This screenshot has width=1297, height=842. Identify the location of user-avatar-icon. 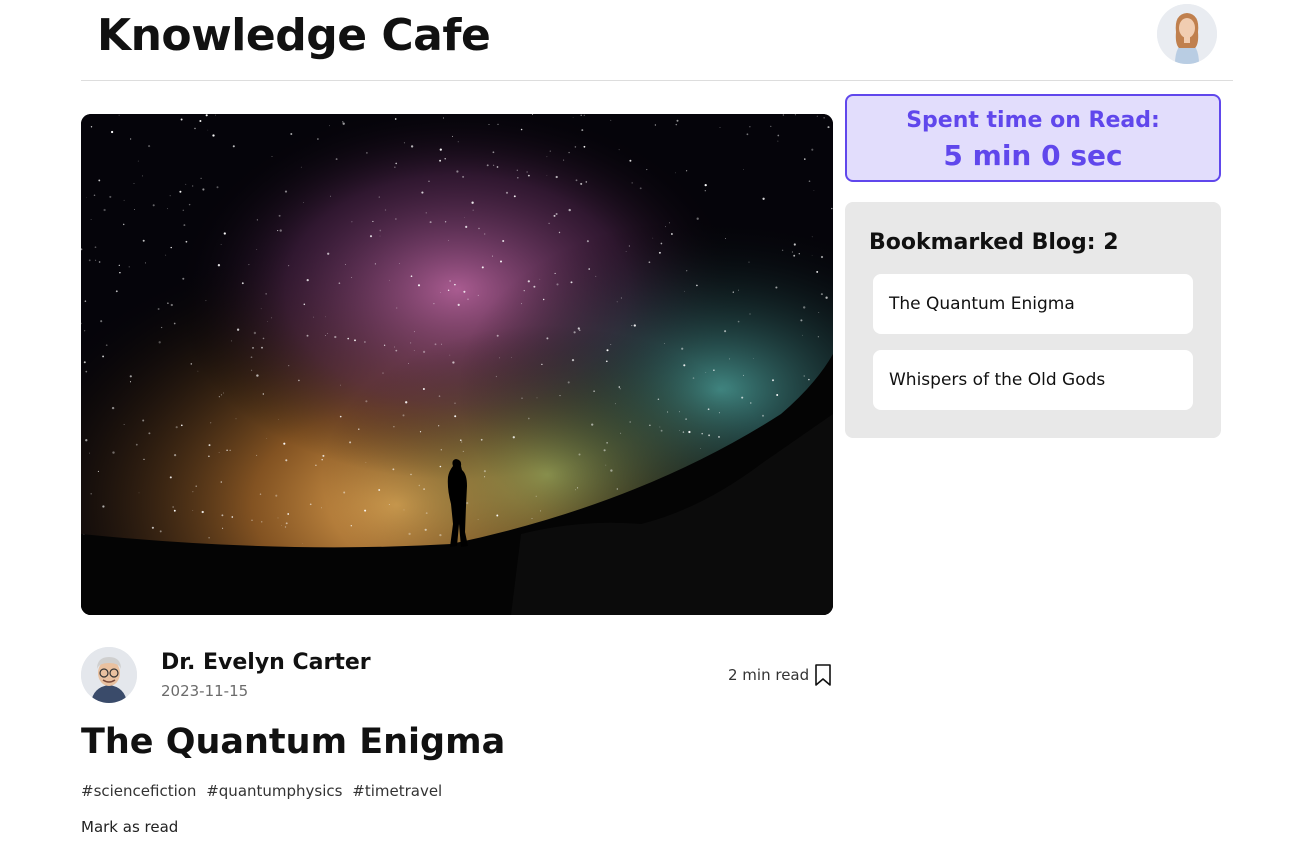
(1187, 34).